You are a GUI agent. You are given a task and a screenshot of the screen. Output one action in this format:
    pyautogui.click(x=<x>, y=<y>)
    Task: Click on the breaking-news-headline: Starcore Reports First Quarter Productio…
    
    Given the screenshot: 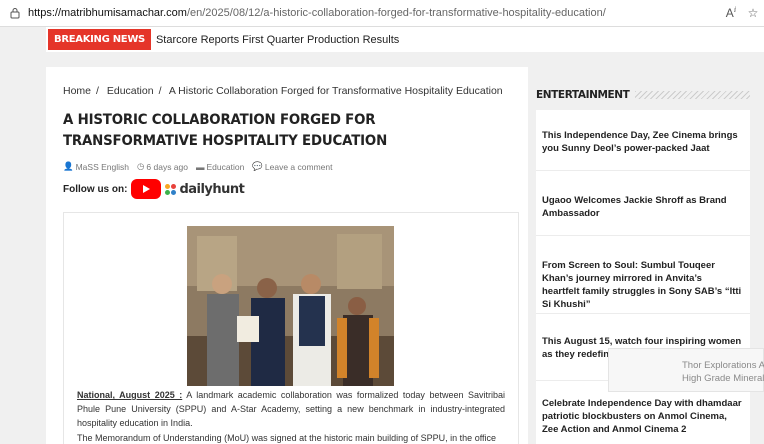 What is the action you would take?
    pyautogui.click(x=277, y=40)
    